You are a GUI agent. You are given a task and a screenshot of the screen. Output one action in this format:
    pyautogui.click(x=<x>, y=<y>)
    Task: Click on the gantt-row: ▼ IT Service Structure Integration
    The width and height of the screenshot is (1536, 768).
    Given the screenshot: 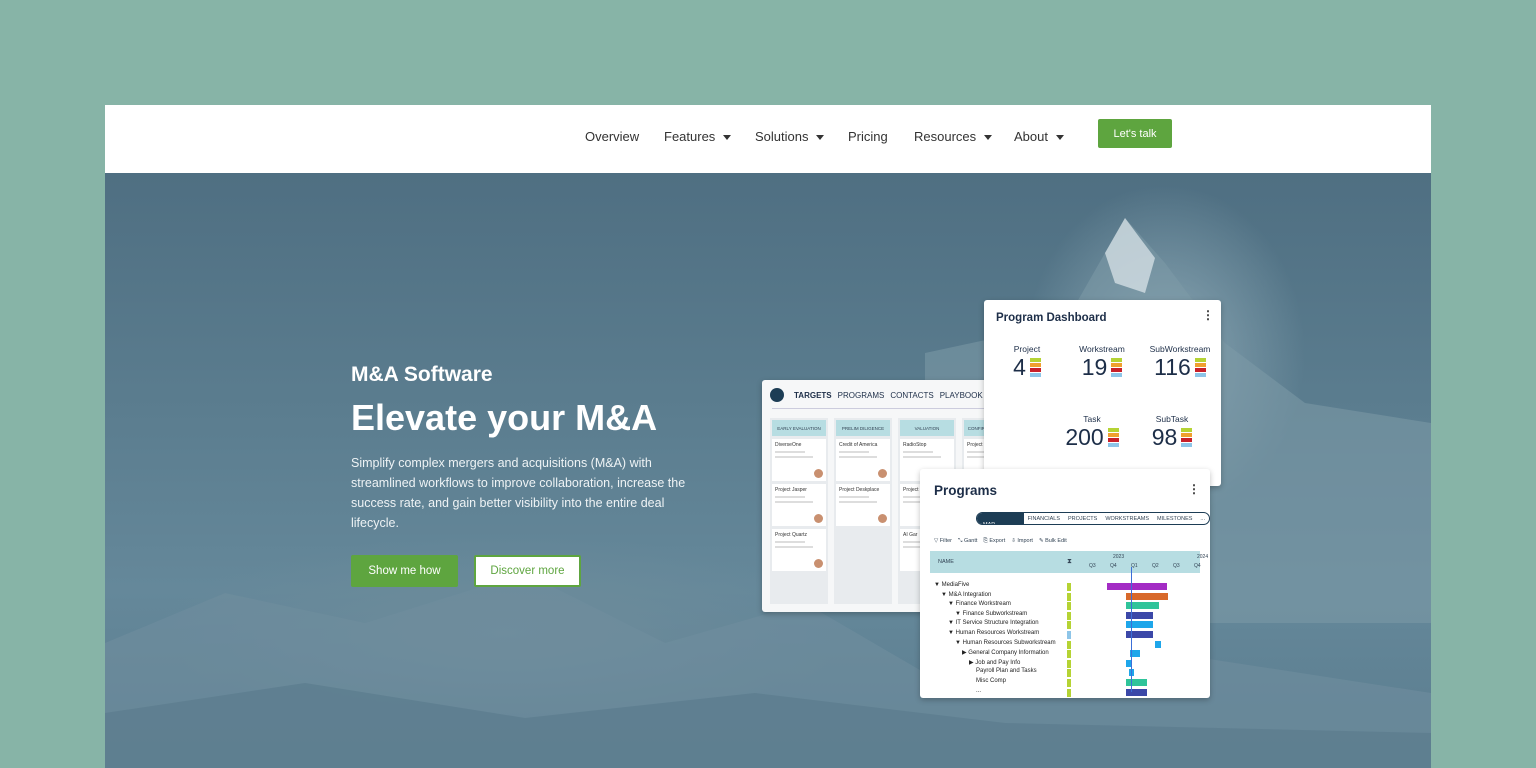 What is the action you would take?
    pyautogui.click(x=993, y=623)
    